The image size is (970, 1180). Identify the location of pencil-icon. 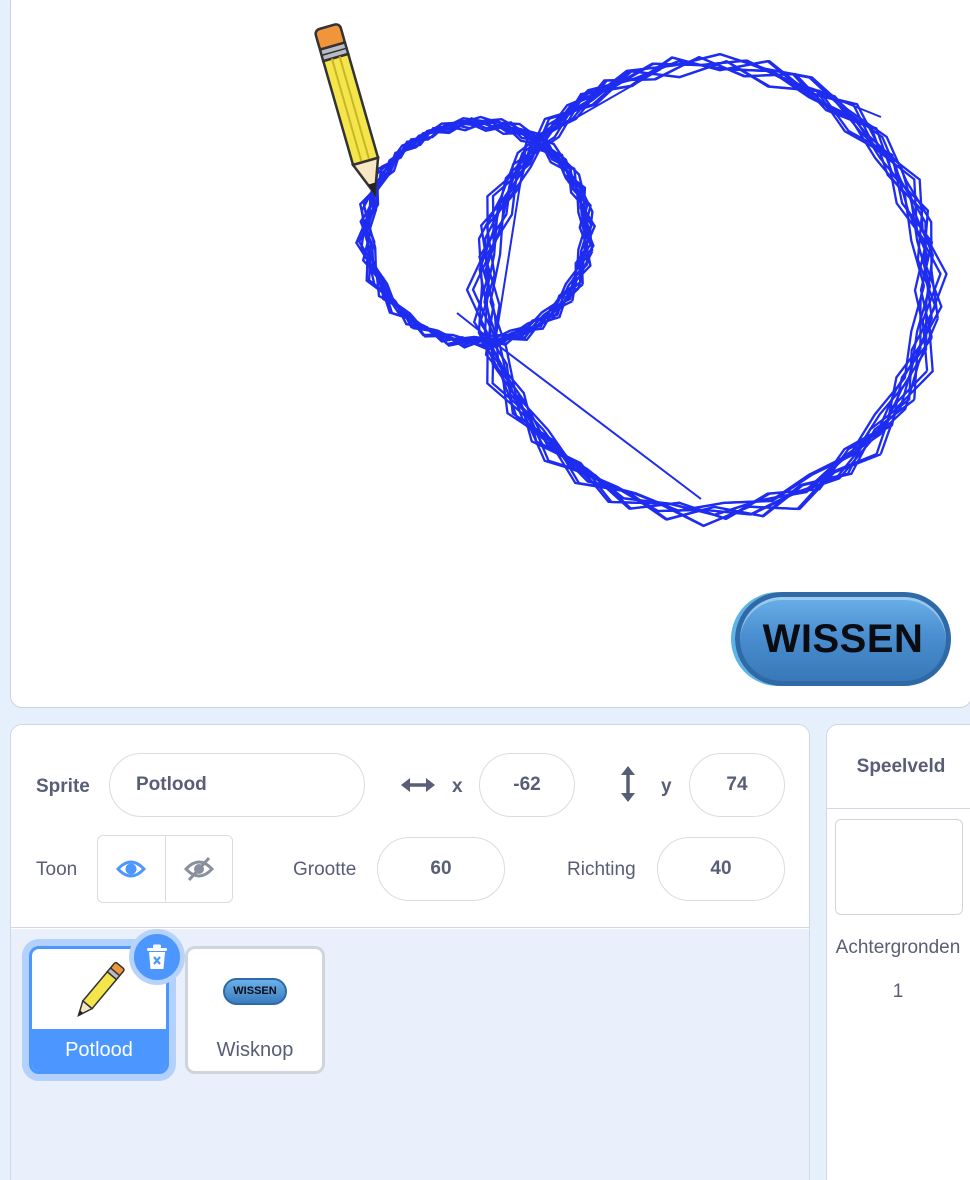
(101, 989).